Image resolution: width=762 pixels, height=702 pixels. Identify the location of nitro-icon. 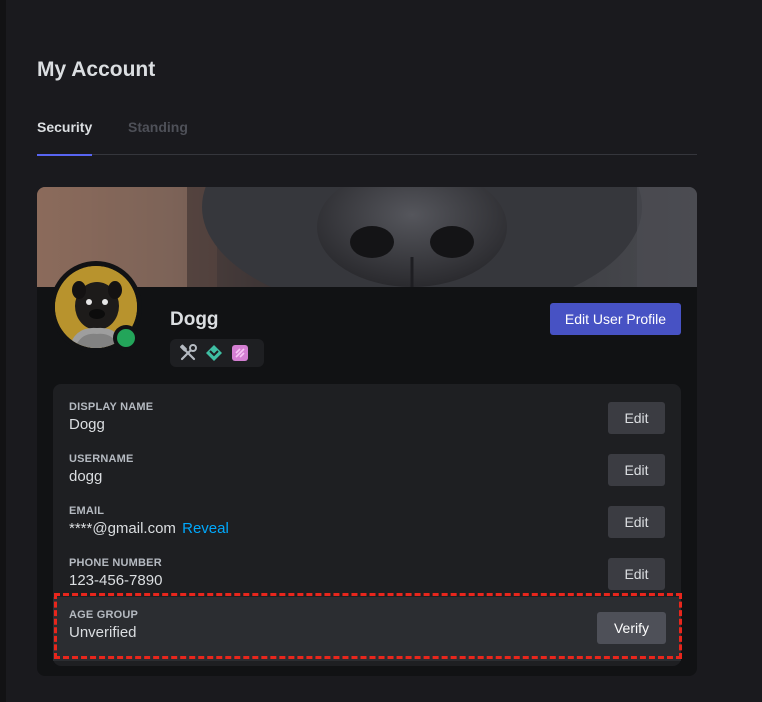
(240, 353).